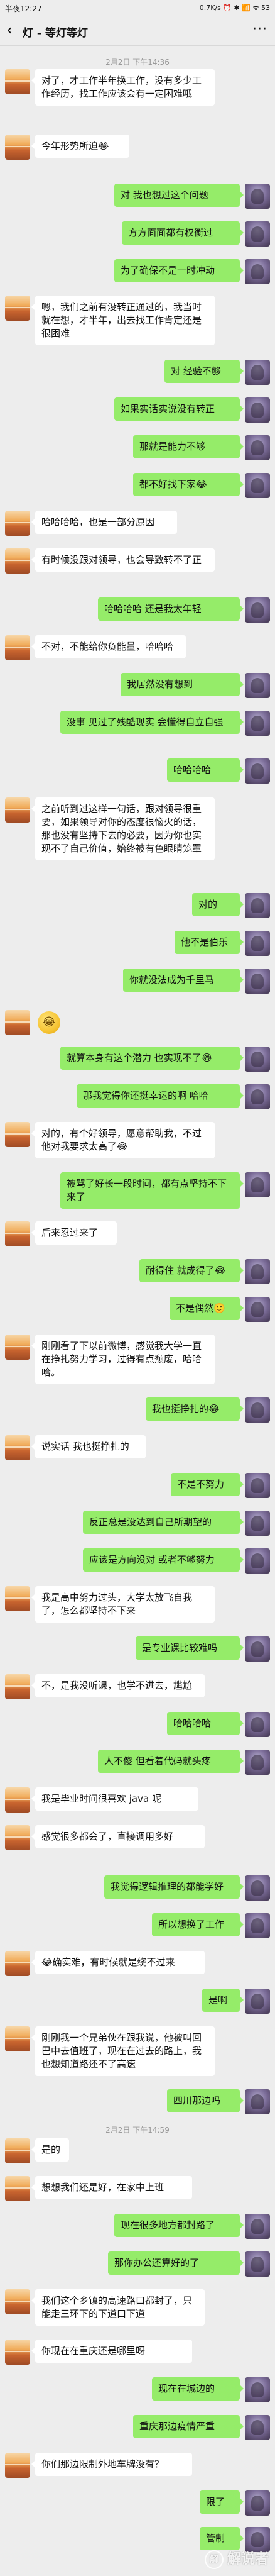  I want to click on message-bubble: 😂确实难，有时候就是绕不过来, so click(118, 1962).